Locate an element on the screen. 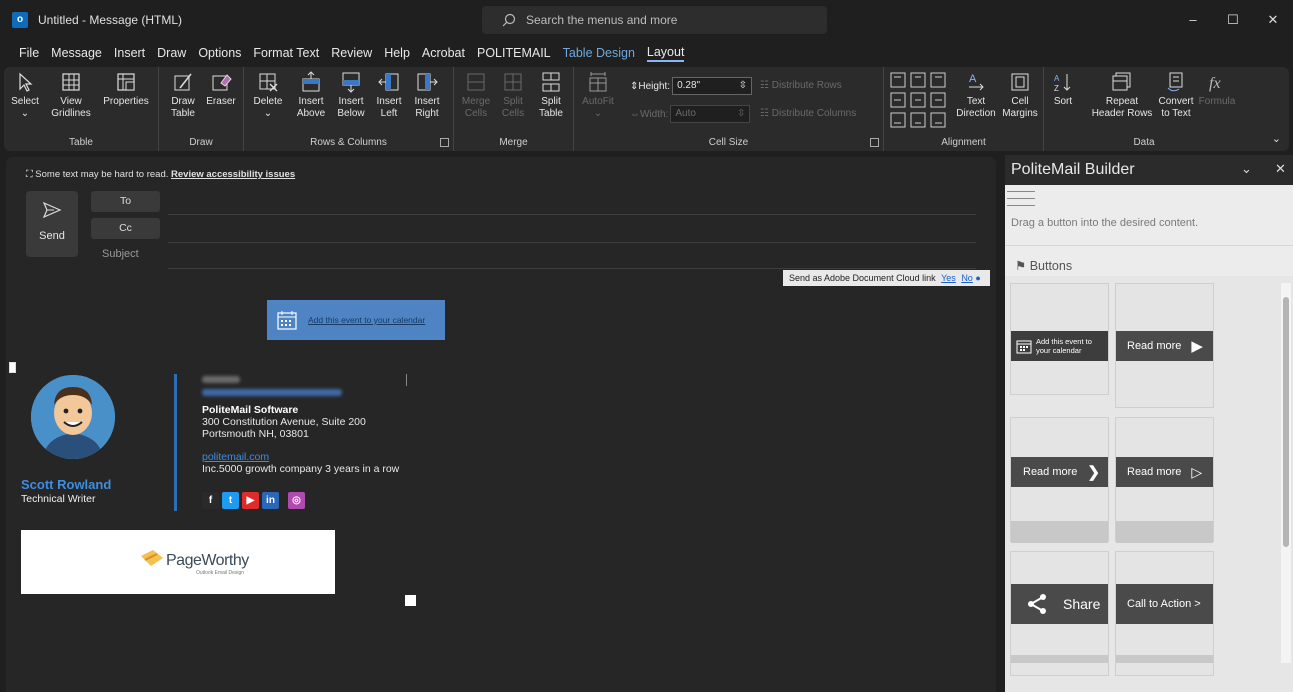 Image resolution: width=1293 pixels, height=692 pixels. facebook-icon: f is located at coordinates (210, 500).